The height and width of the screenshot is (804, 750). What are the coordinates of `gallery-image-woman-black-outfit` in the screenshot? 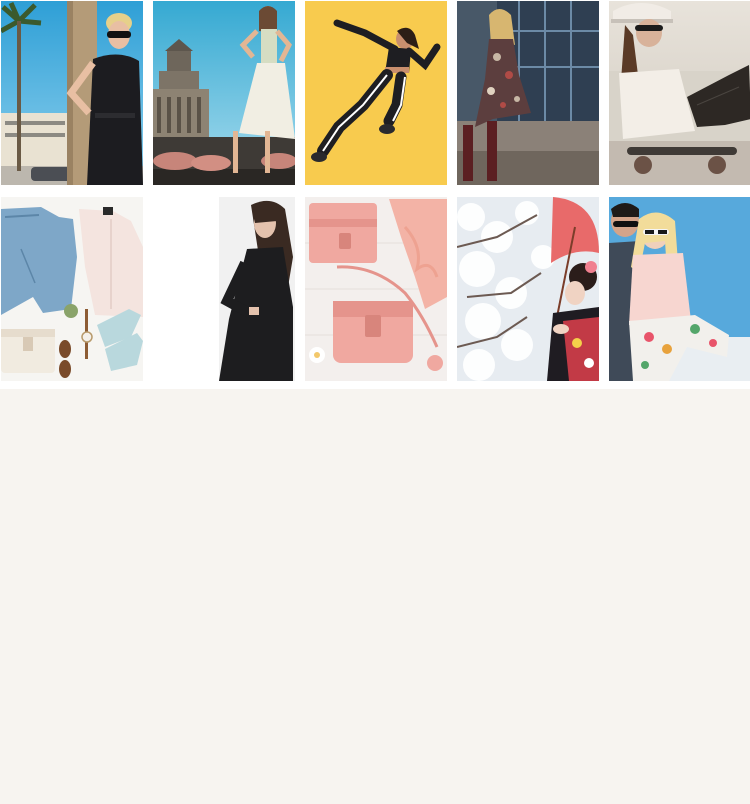 It's located at (224, 289).